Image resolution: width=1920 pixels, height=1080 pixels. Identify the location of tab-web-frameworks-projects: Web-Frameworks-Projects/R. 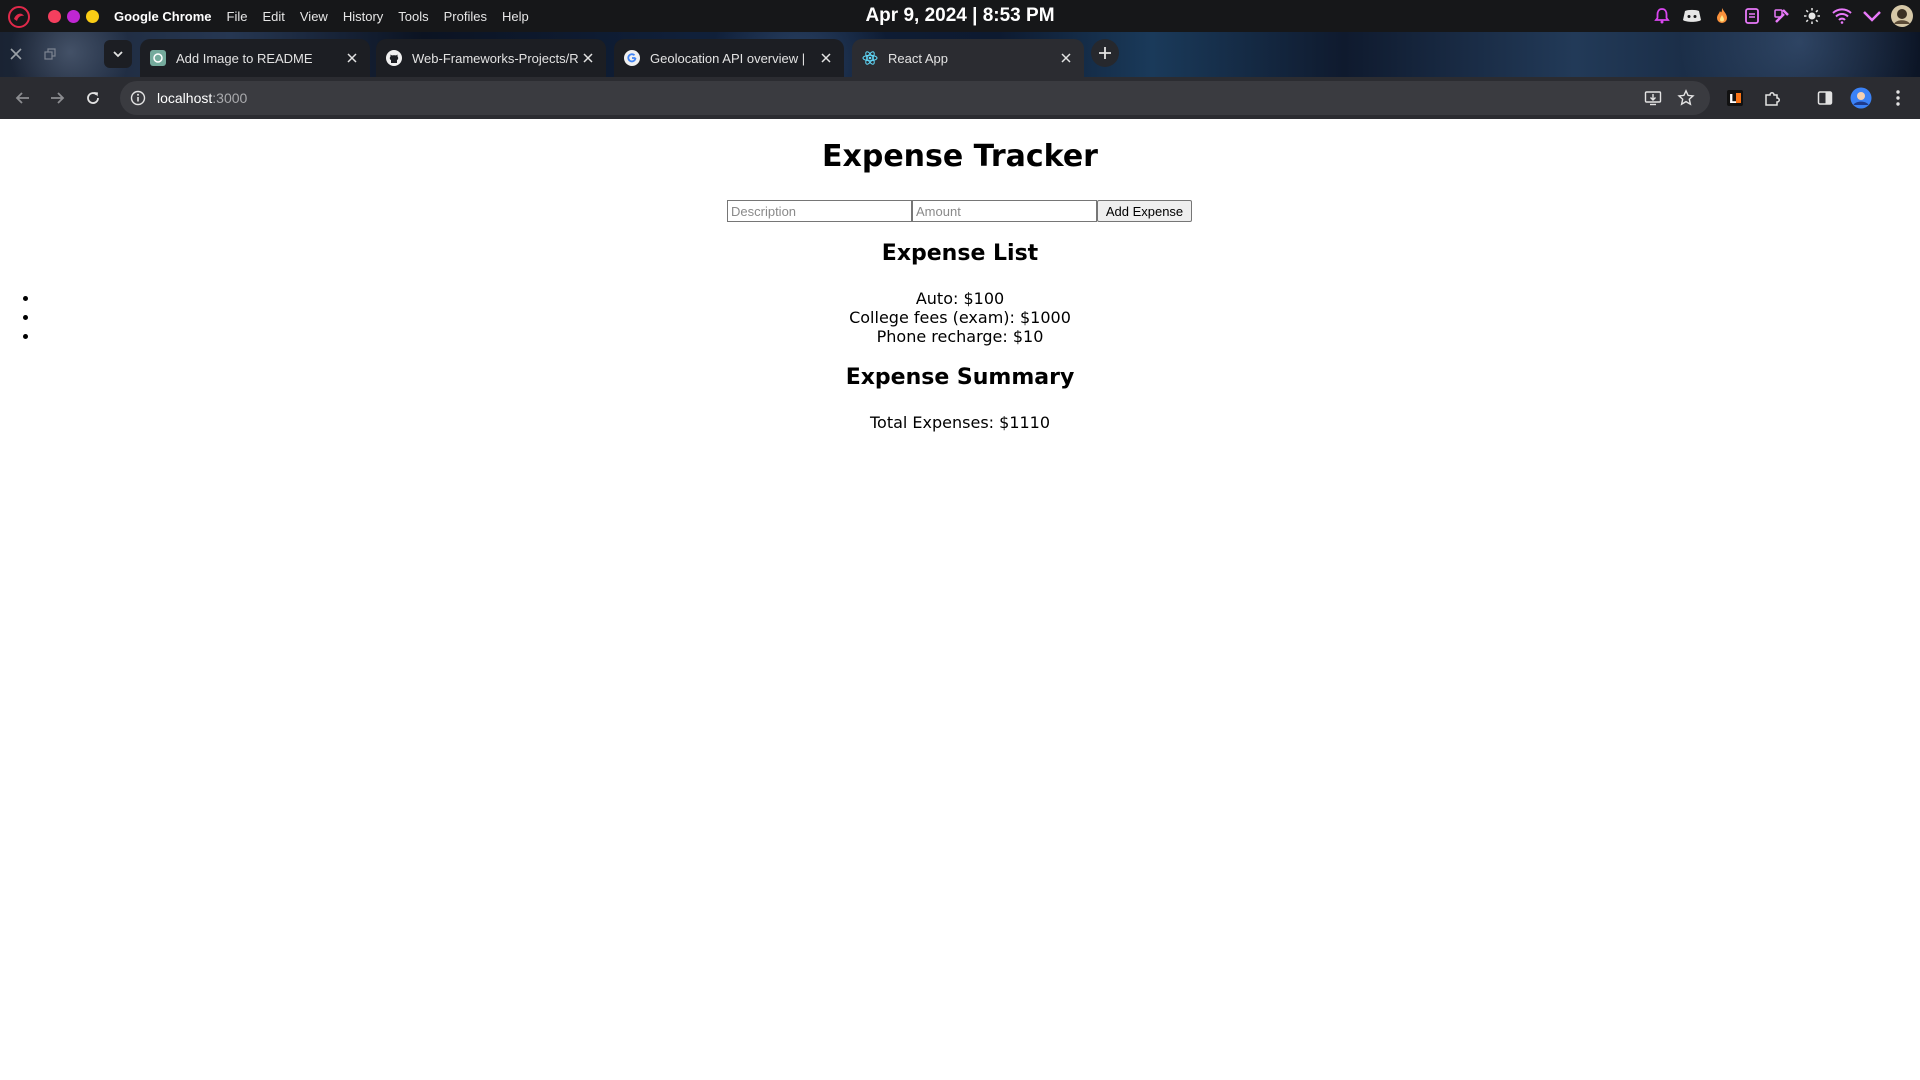
(491, 58).